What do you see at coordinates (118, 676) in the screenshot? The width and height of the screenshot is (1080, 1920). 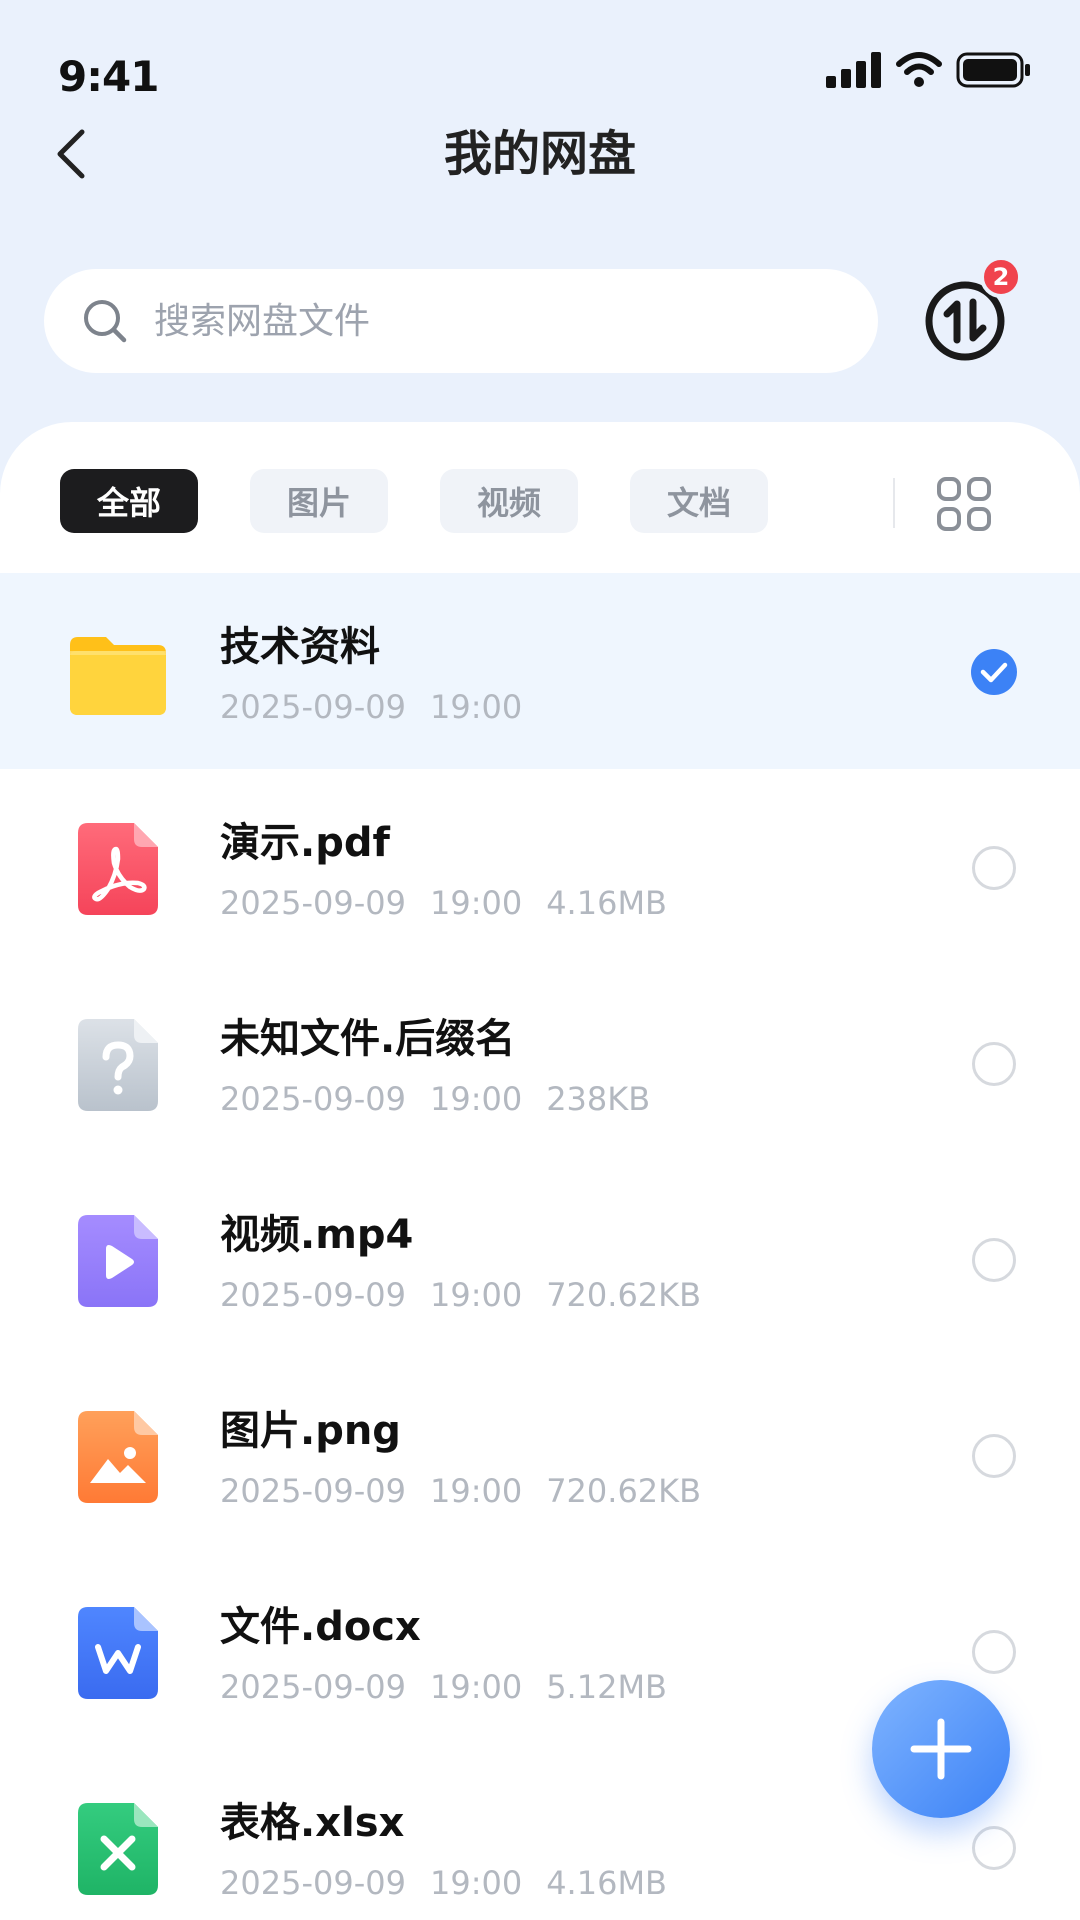 I see `folder-icon` at bounding box center [118, 676].